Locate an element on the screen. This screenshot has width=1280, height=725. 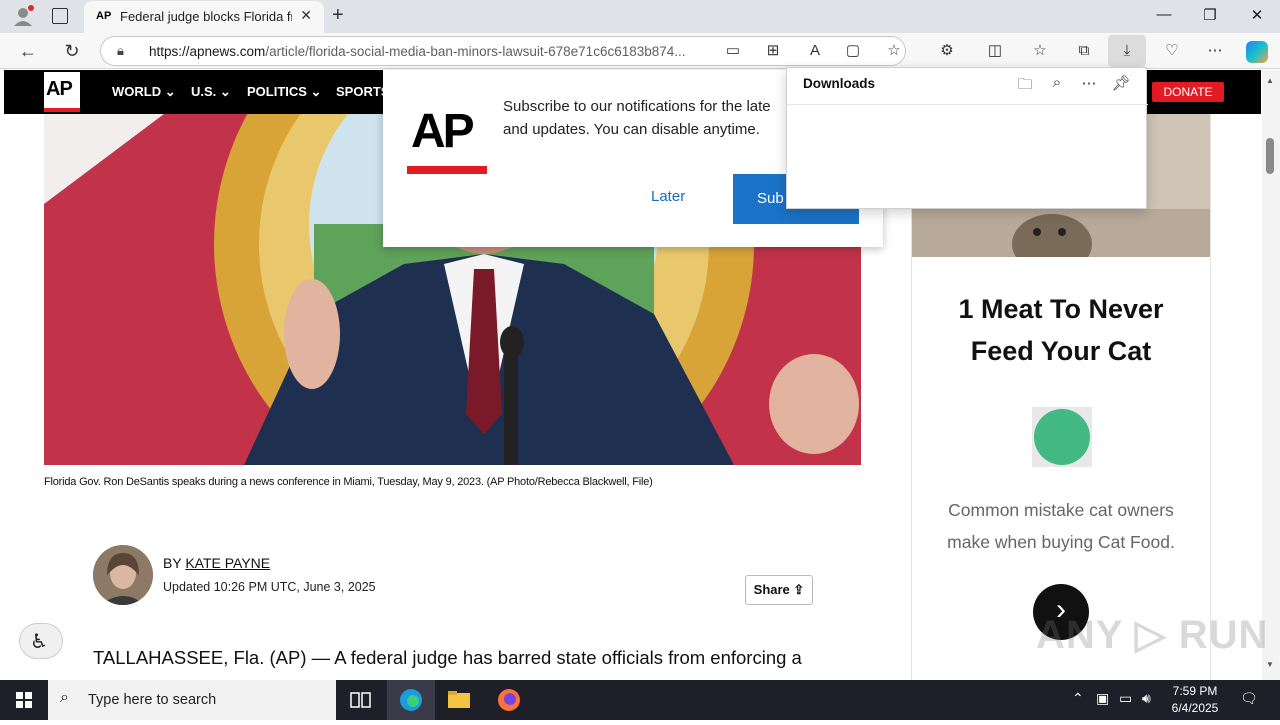
taskbar-search: ⌕ Type here to search is located at coordinates (192, 700).